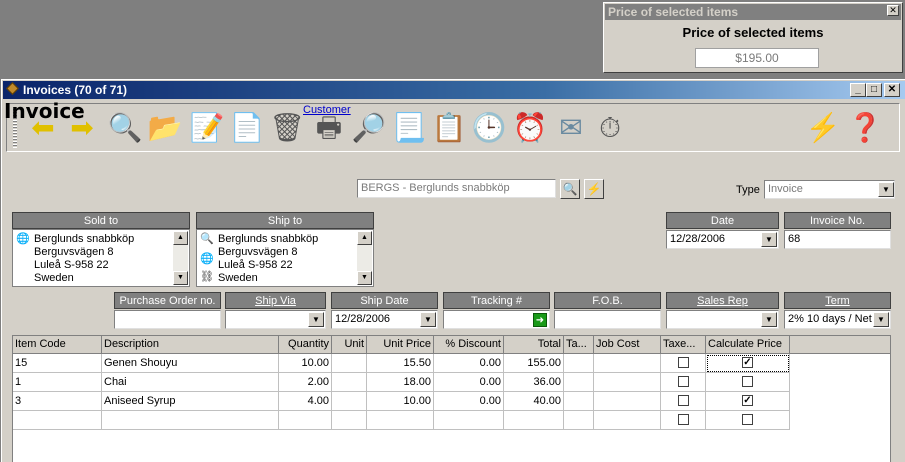 Image resolution: width=905 pixels, height=462 pixels. I want to click on column-header: Total, so click(534, 345).